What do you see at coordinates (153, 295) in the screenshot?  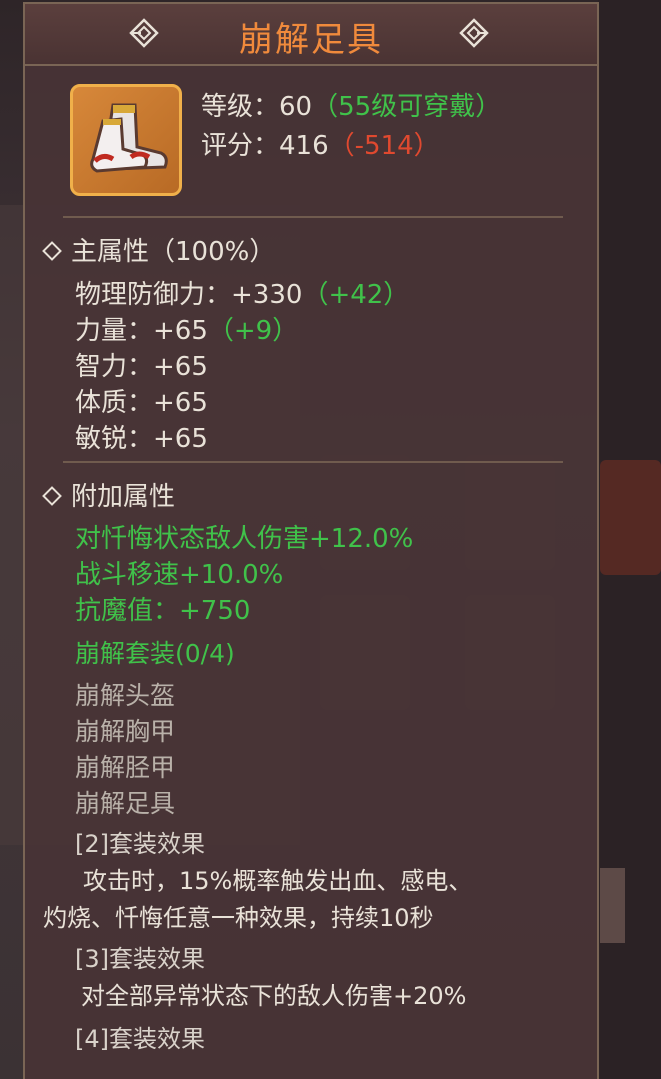 I see `attr-name: 物理防御力：` at bounding box center [153, 295].